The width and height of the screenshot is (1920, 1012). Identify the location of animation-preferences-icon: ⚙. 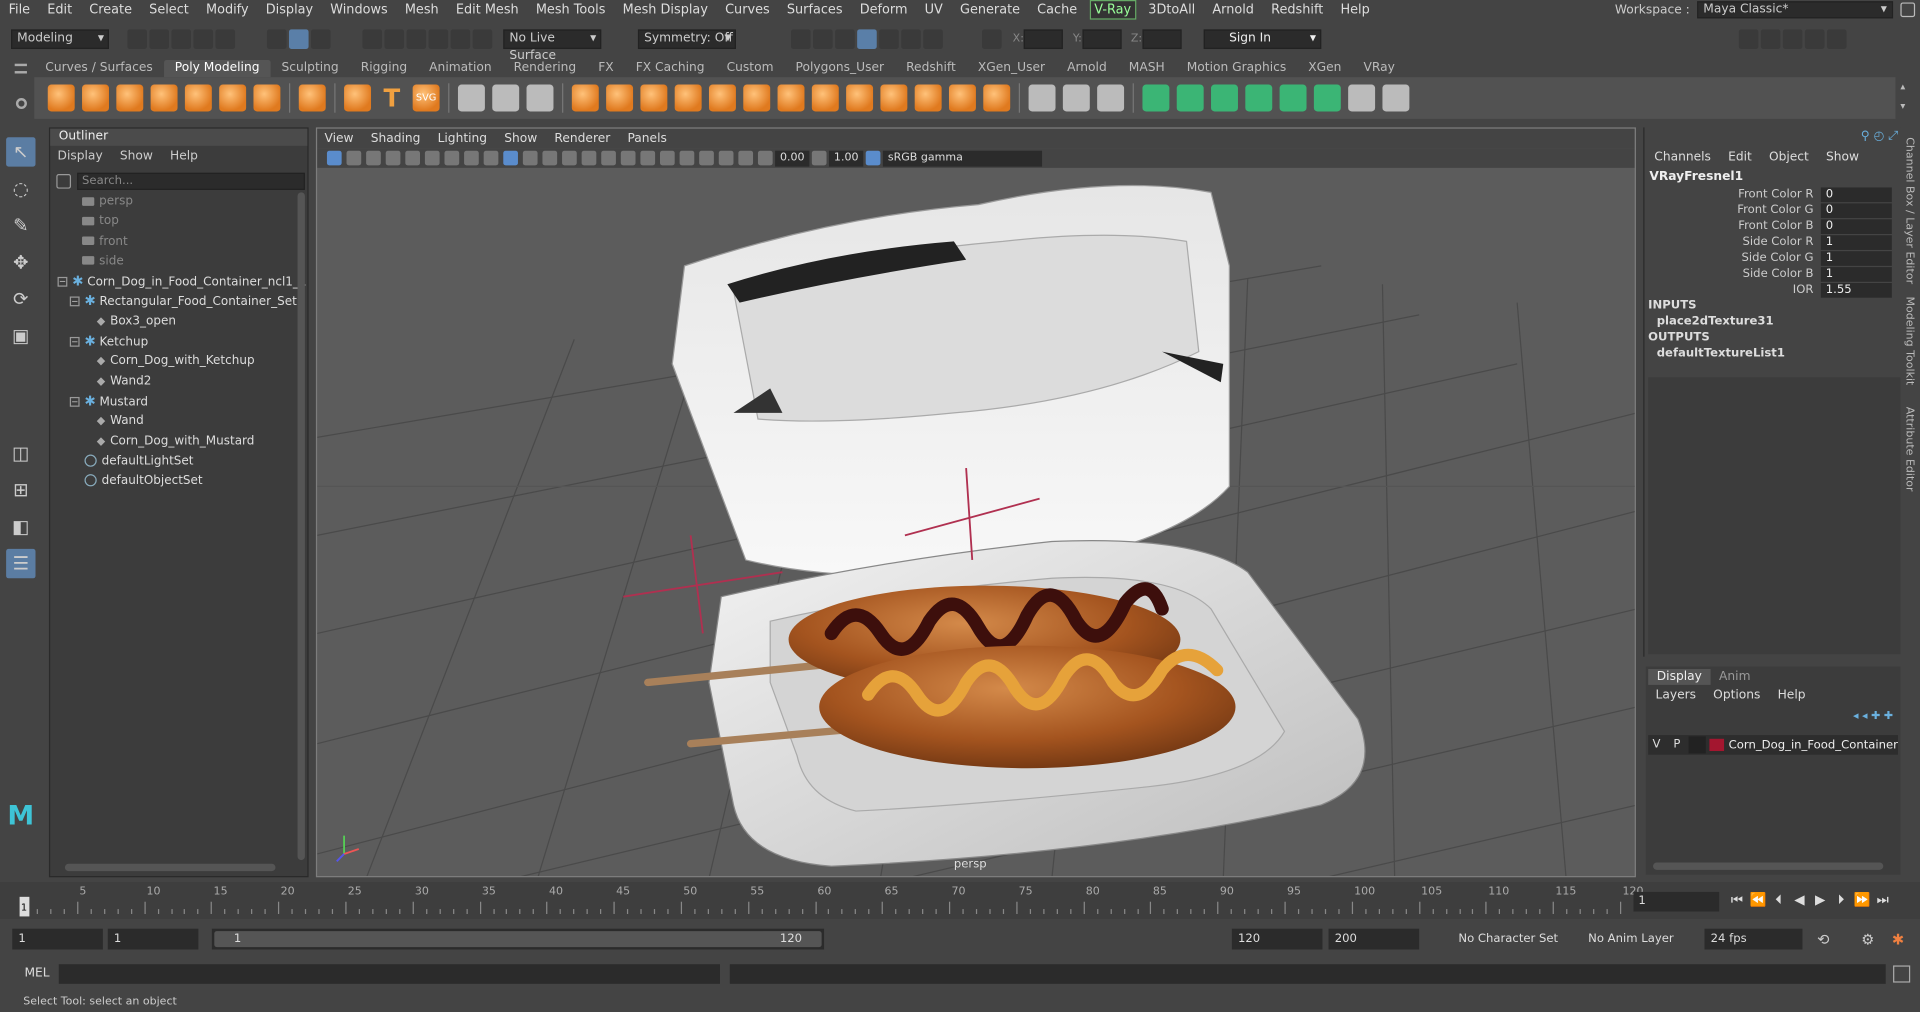
(1867, 939).